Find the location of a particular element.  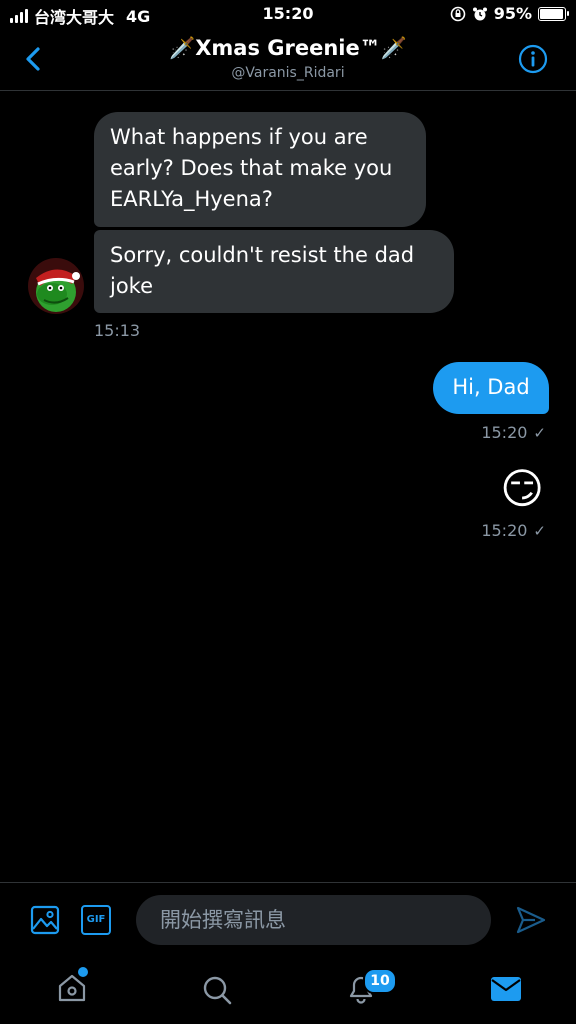

send-icon is located at coordinates (531, 920).